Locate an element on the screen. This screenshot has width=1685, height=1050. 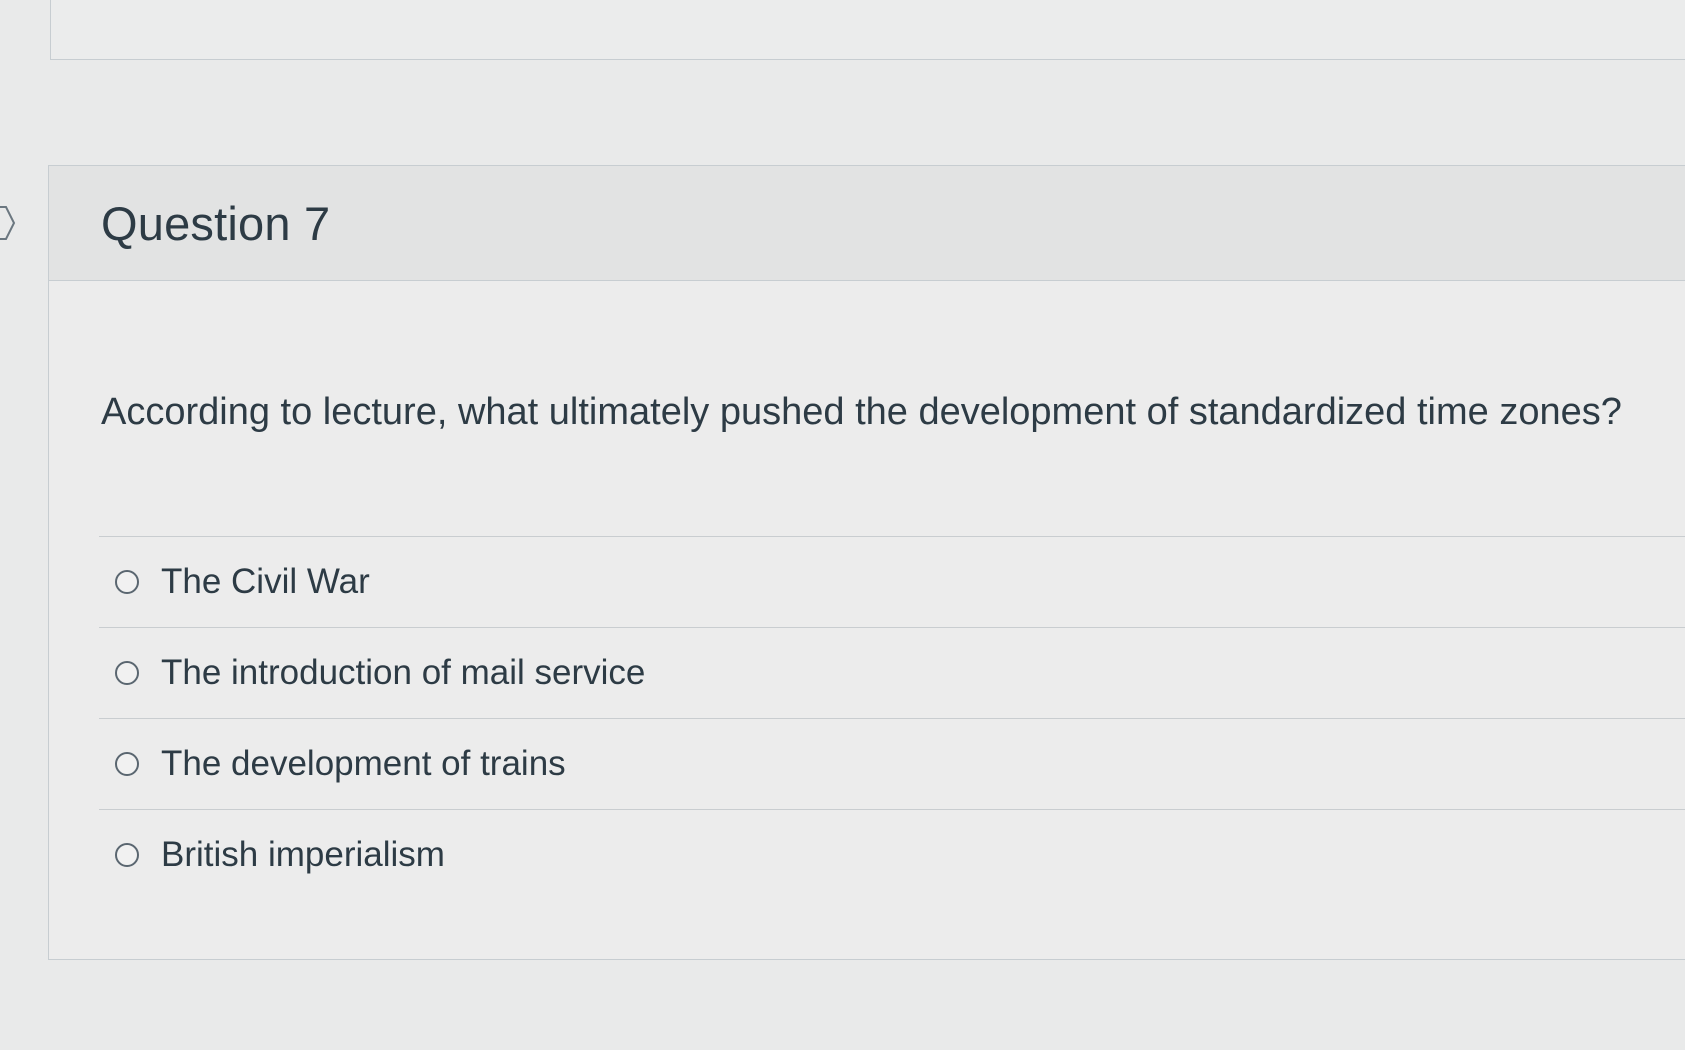
answer-option: The Civil War is located at coordinates (892, 581).